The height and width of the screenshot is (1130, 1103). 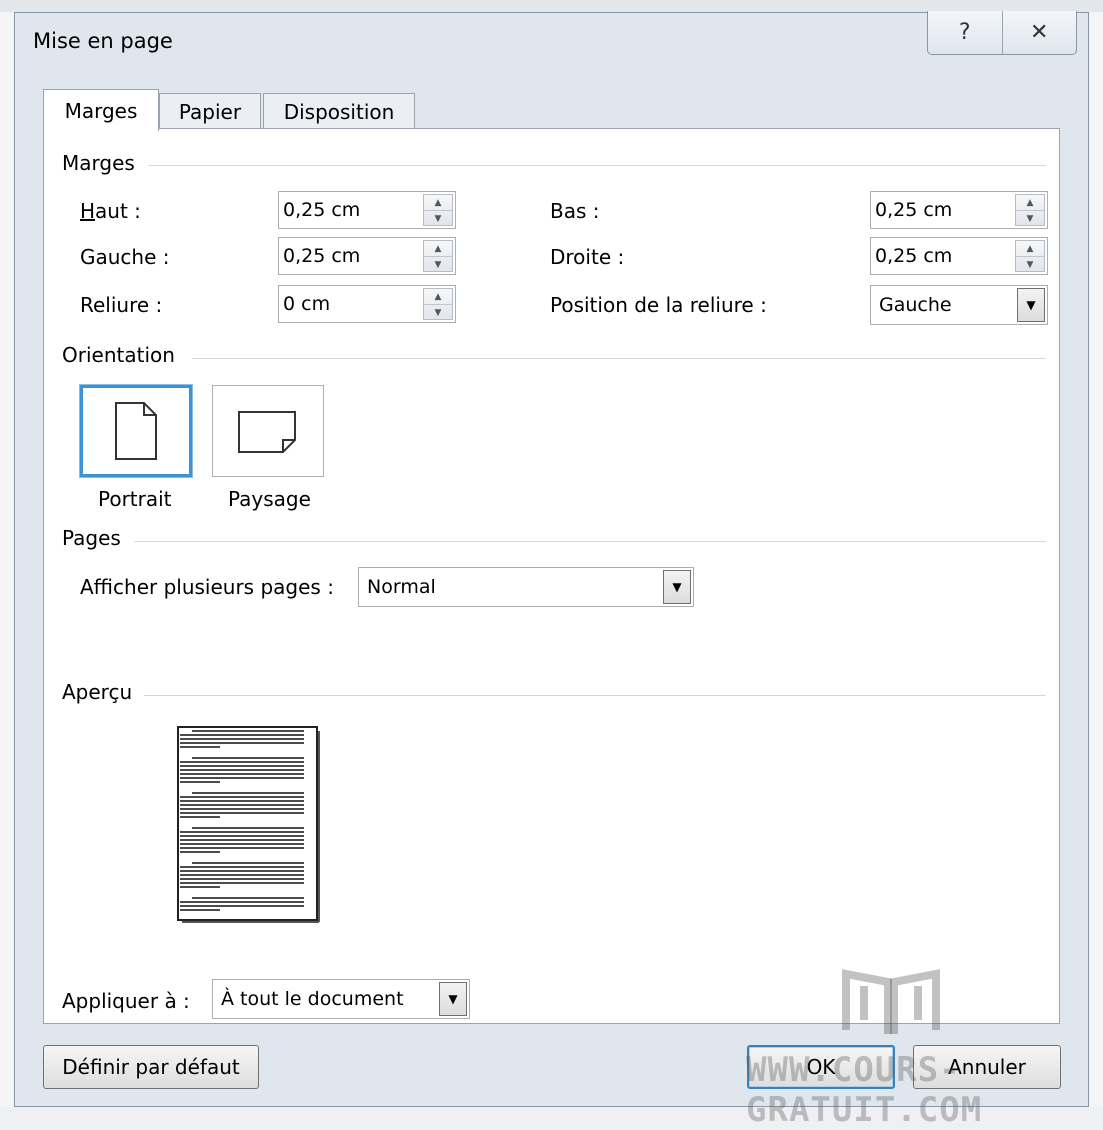 I want to click on top-margin-label-text: aut :, so click(x=118, y=211).